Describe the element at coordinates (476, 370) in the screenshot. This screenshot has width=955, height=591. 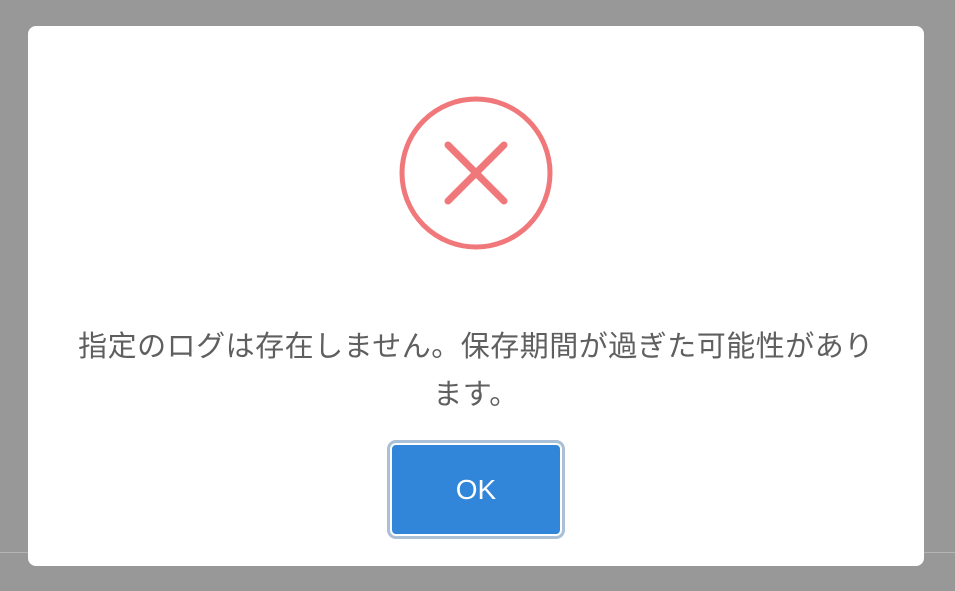
I see `error-message: 指定のログは存在しません。保存期間が過ぎた可能性があり ます。` at that location.